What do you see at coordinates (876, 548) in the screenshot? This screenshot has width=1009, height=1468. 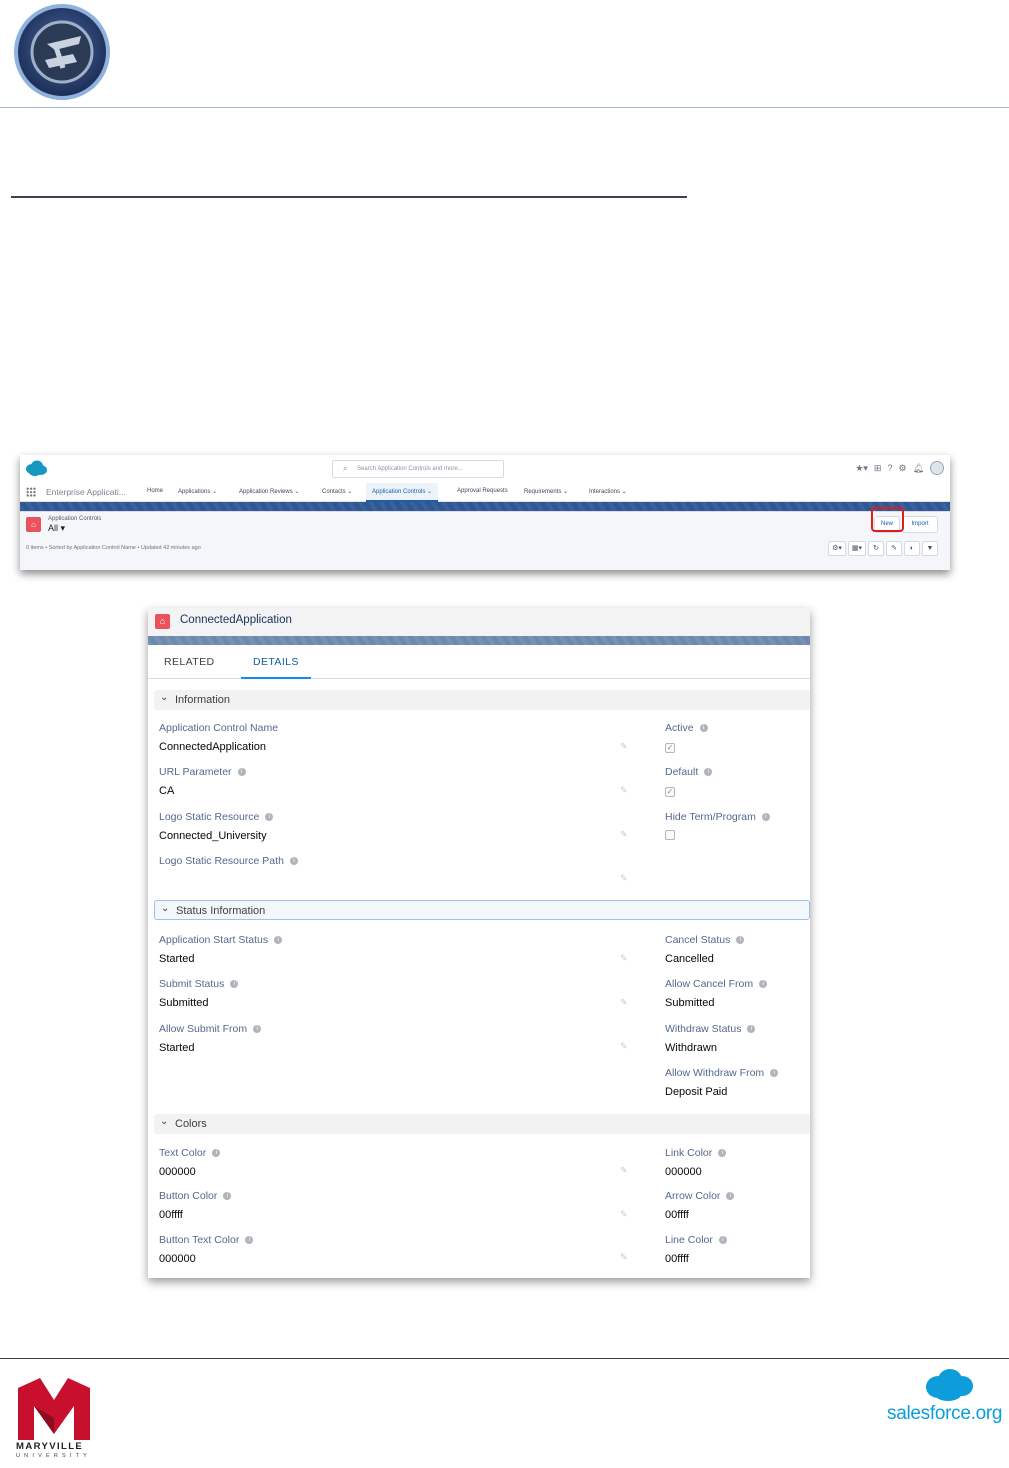 I see `refresh-button: ↻` at bounding box center [876, 548].